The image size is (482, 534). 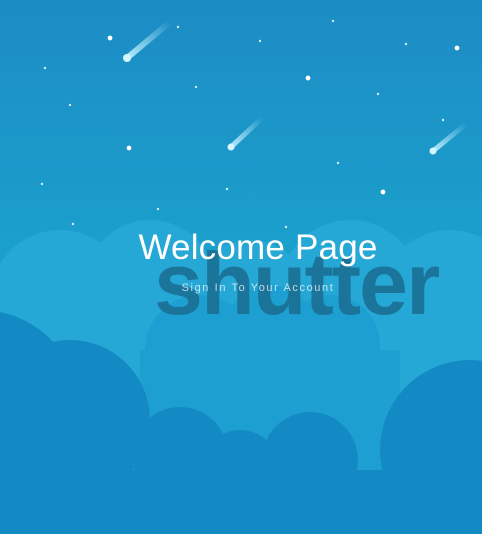 I want to click on page-subtitle: Sign In To Your Account, so click(x=258, y=288).